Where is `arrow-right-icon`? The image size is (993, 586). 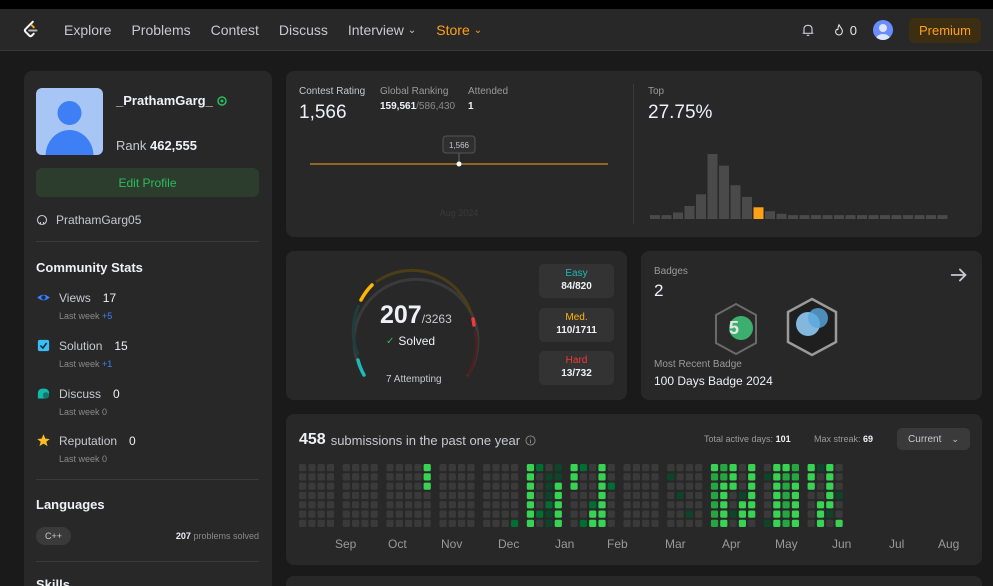
arrow-right-icon is located at coordinates (959, 275).